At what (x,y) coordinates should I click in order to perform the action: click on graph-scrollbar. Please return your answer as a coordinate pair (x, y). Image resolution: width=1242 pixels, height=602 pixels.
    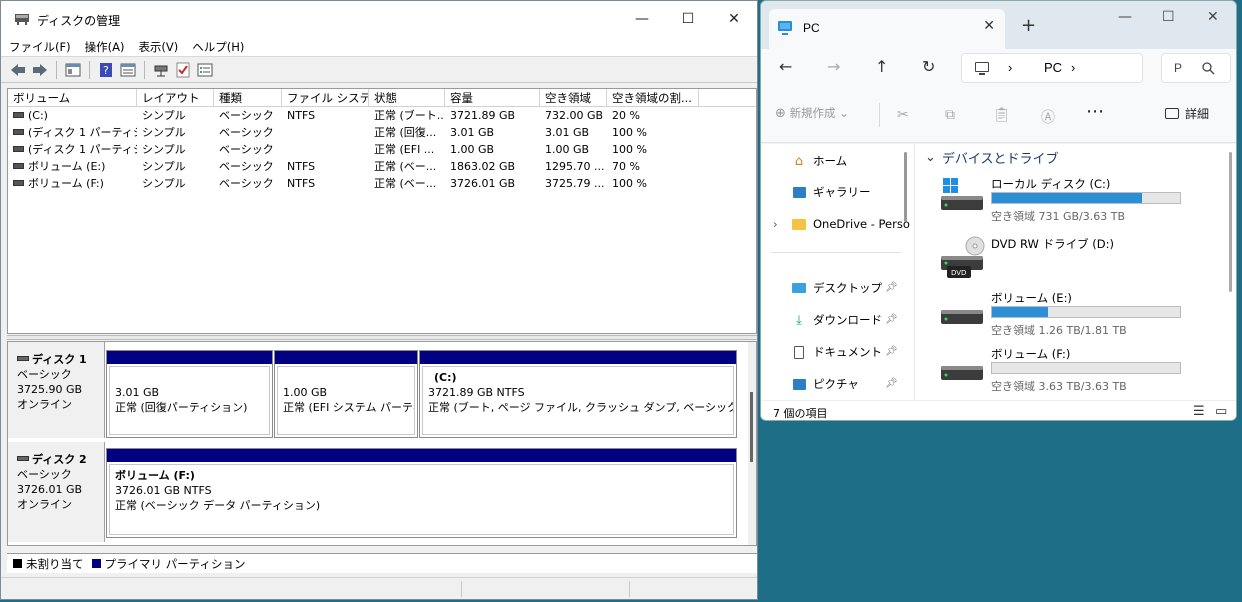
    Looking at the image, I should click on (752, 443).